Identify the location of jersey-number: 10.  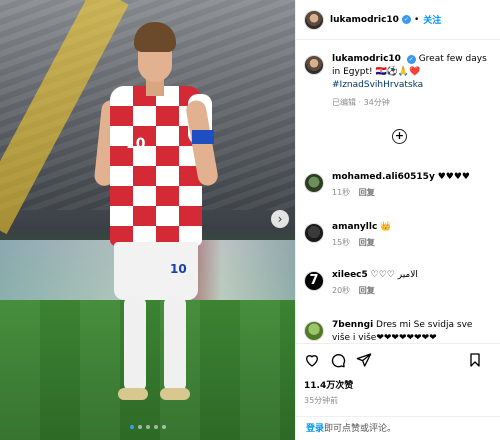
(136, 144).